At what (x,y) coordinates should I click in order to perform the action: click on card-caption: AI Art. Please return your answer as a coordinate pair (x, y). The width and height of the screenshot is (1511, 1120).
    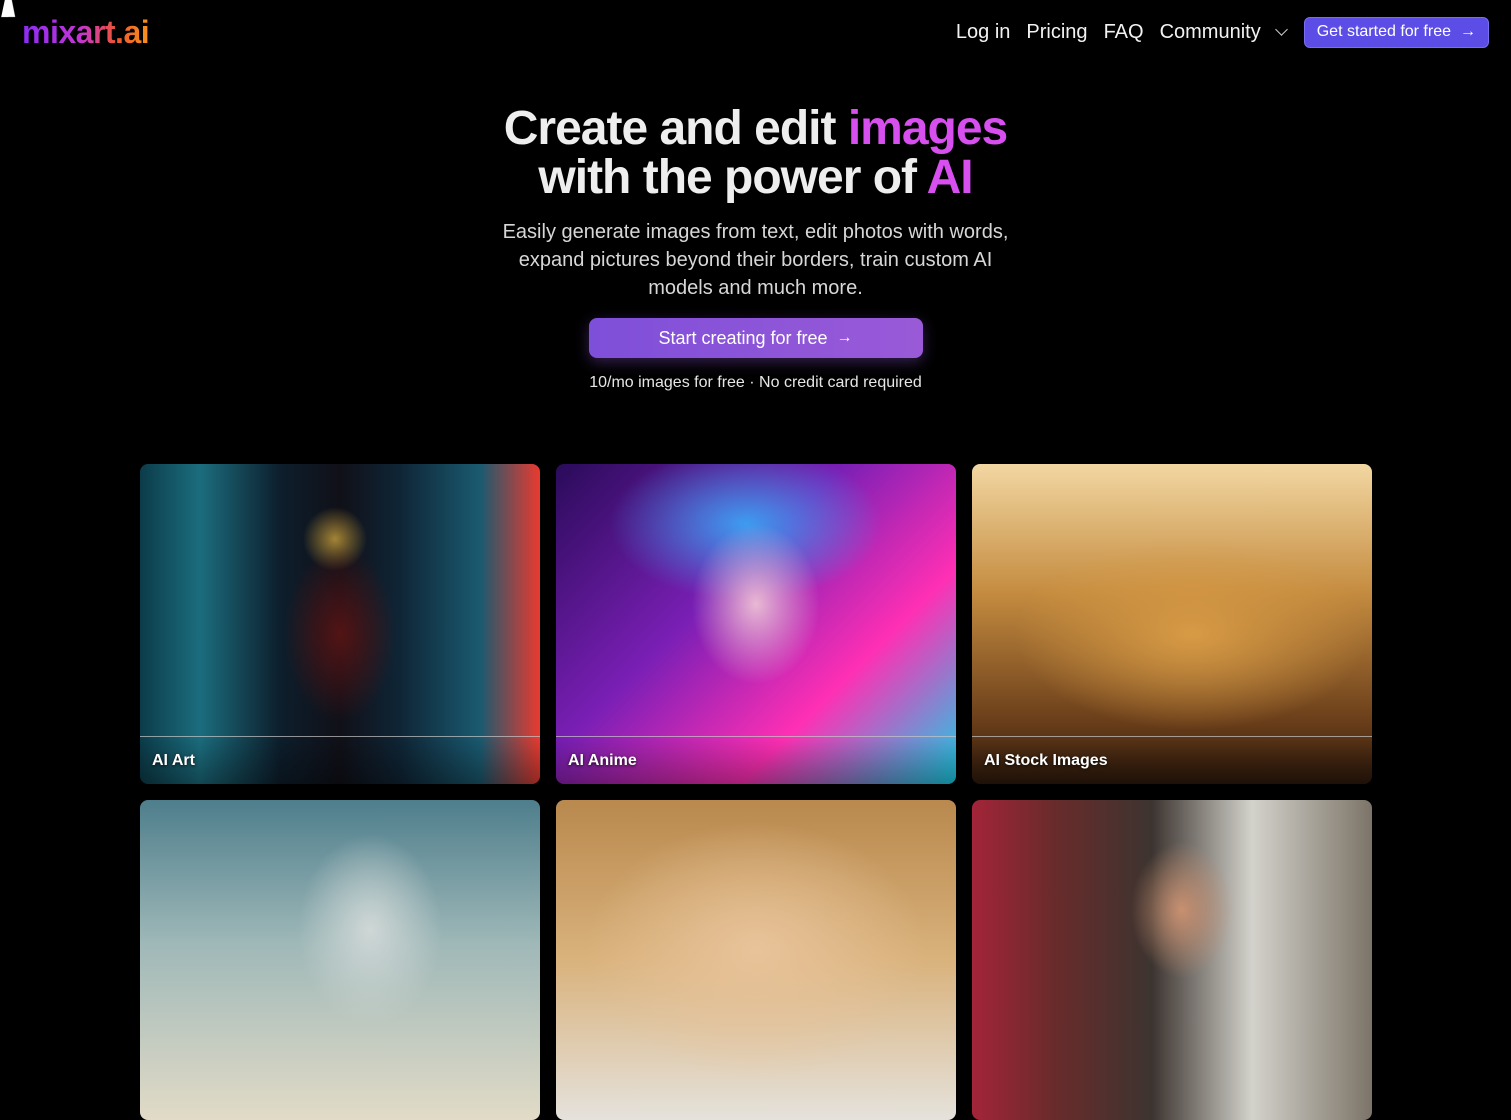
    Looking at the image, I should click on (340, 760).